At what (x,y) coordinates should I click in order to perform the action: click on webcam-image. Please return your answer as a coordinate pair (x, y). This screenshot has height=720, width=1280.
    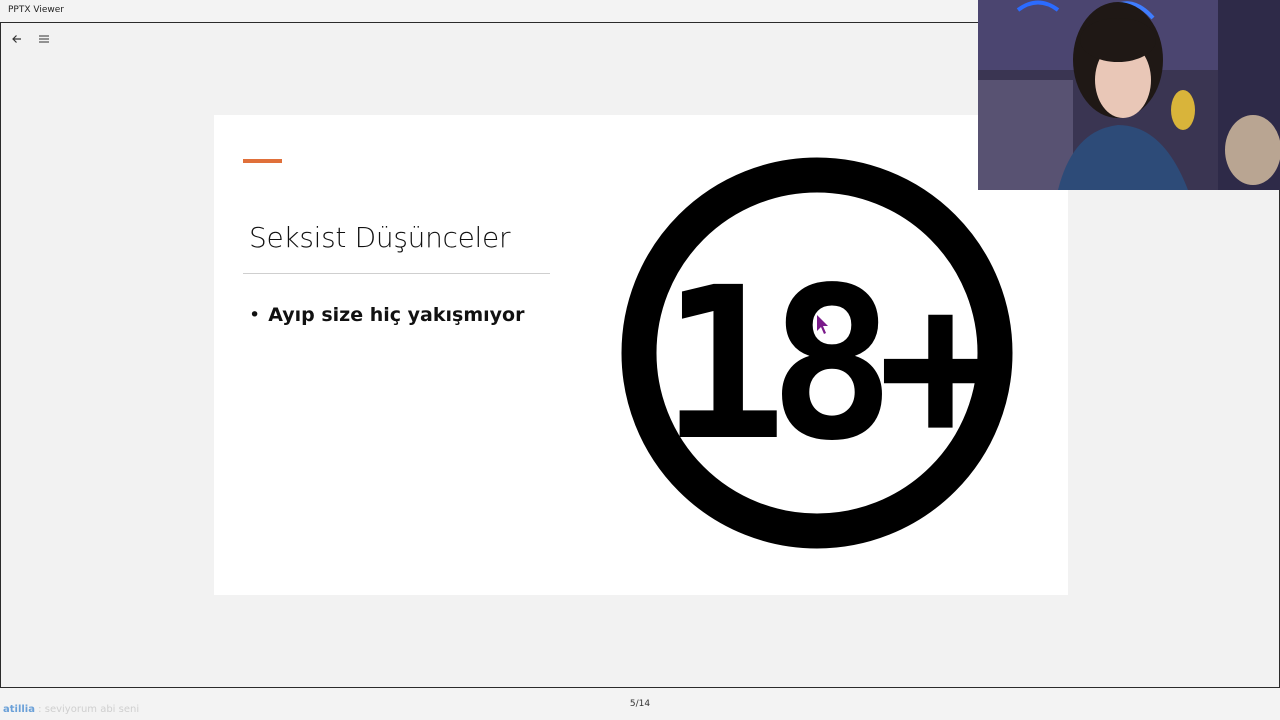
    Looking at the image, I should click on (1129, 95).